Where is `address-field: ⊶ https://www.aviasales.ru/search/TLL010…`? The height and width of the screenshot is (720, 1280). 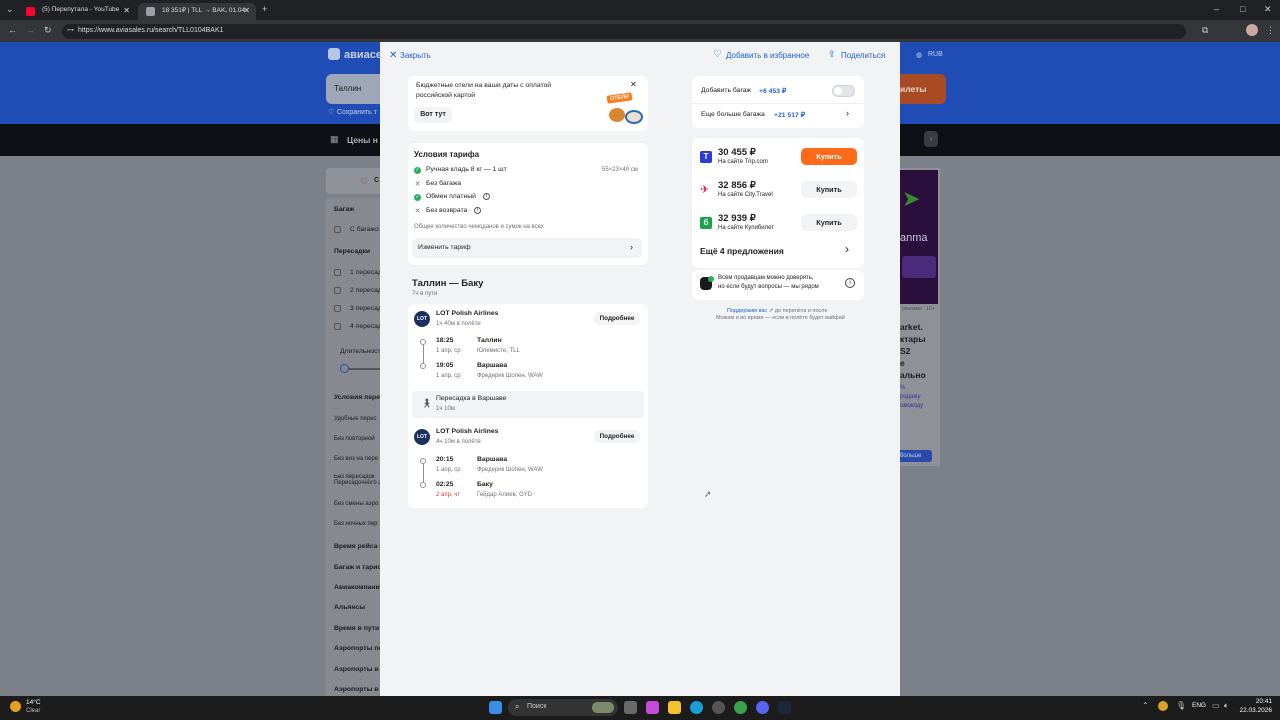
address-field: ⊶ https://www.aviasales.ru/search/TLL010… is located at coordinates (624, 31).